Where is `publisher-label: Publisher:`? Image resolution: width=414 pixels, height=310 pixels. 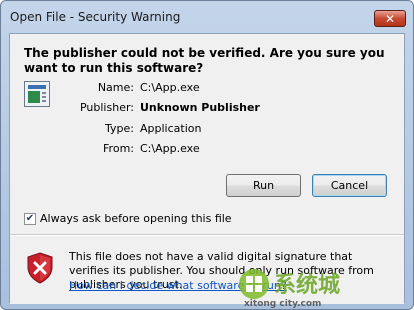 publisher-label: Publisher: is located at coordinates (106, 107).